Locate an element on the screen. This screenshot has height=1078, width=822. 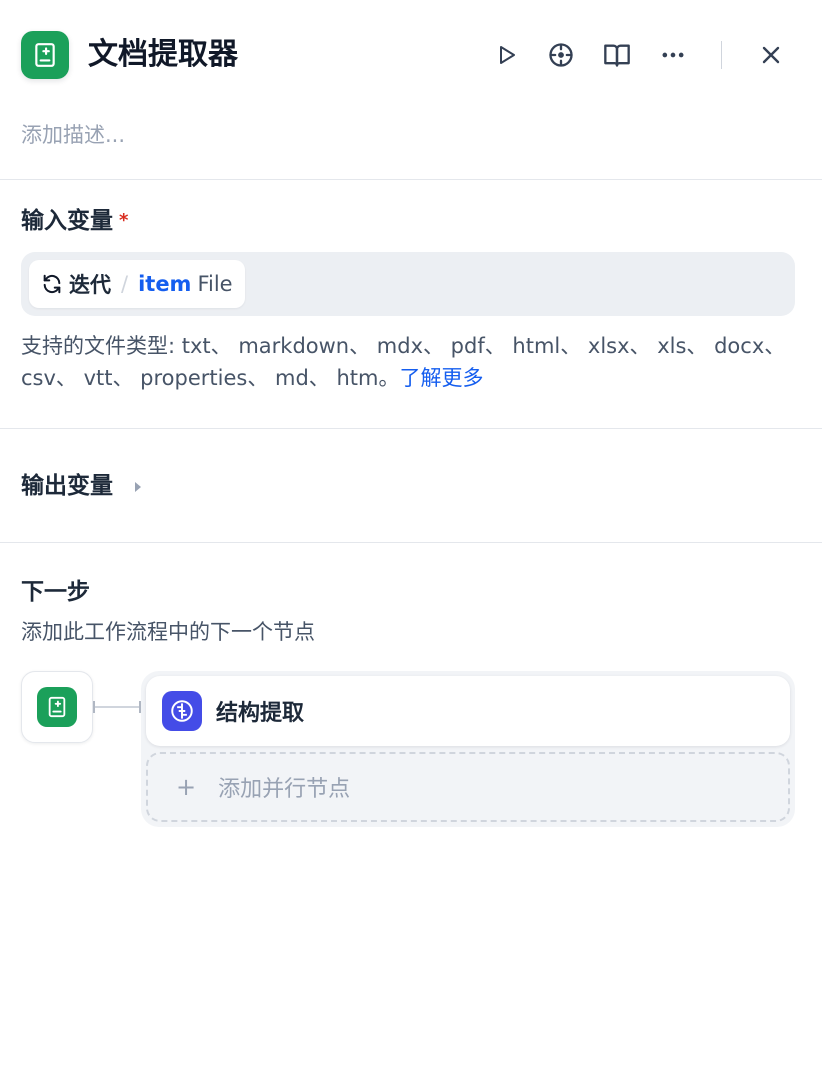
caret-right-icon is located at coordinates (138, 486).